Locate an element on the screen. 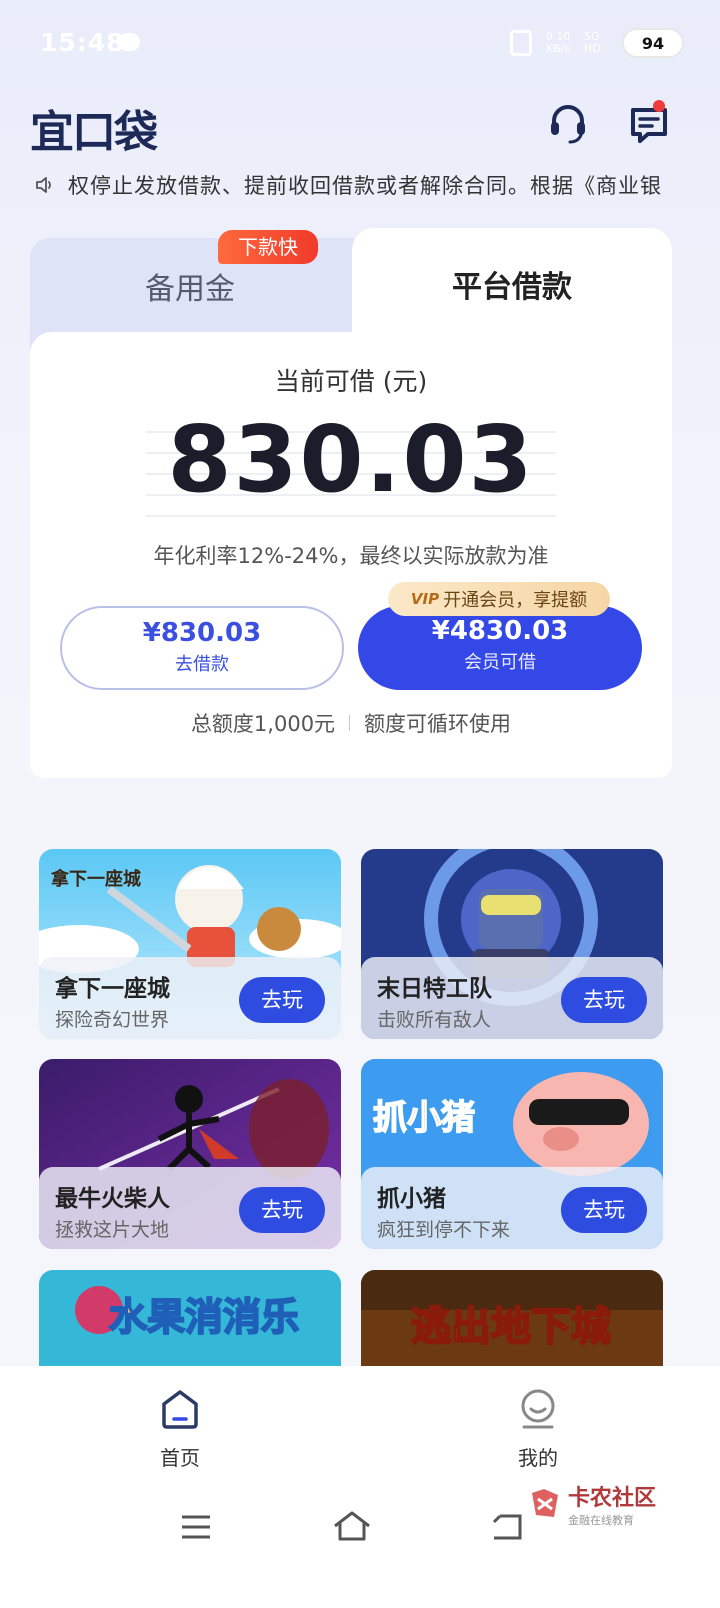 Image resolution: width=720 pixels, height=1608 pixels. game-card: 末日特工队 击败所有敌人 去玩 is located at coordinates (512, 944).